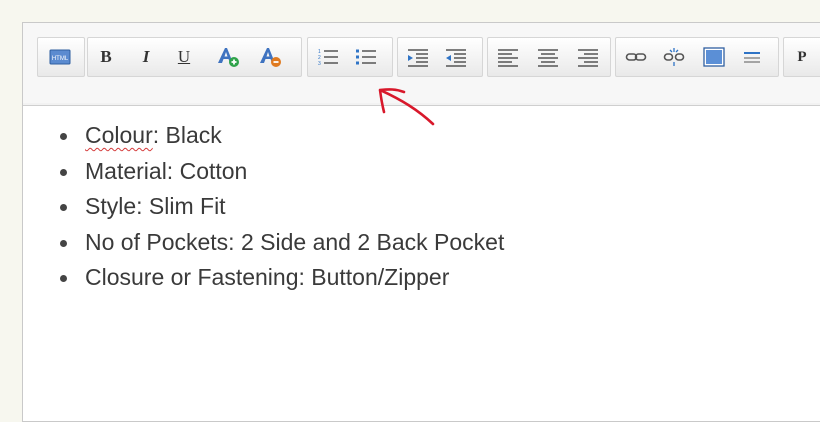 The image size is (820, 422). Describe the element at coordinates (319, 64) in the screenshot. I see `svg-text: 3` at that location.